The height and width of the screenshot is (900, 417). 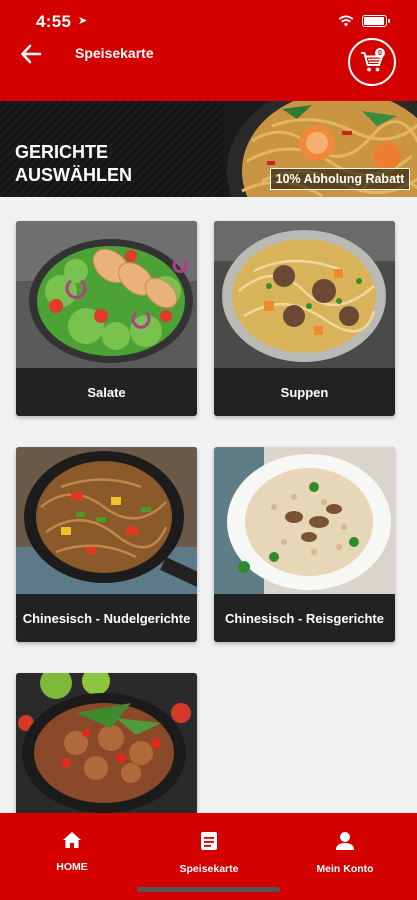 I want to click on app-header: 4:55 ➤ Speisekarte 0, so click(x=208, y=50).